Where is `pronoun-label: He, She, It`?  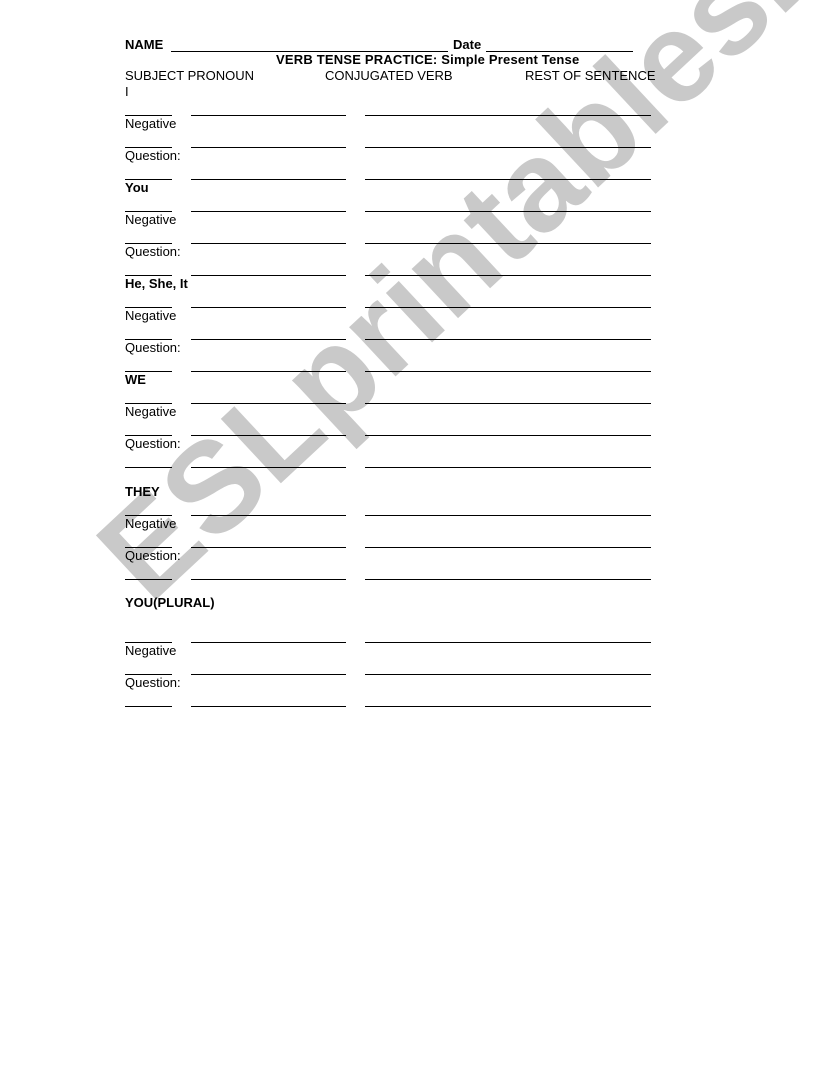
pronoun-label: He, She, It is located at coordinates (156, 283).